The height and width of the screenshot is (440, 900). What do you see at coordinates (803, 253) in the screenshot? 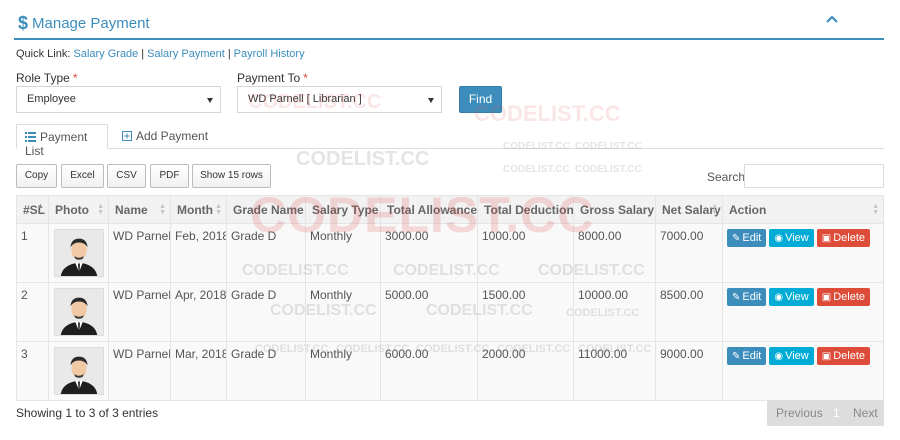
I see `cell-action: ✎ Edit ◉ View ▣ Delete` at bounding box center [803, 253].